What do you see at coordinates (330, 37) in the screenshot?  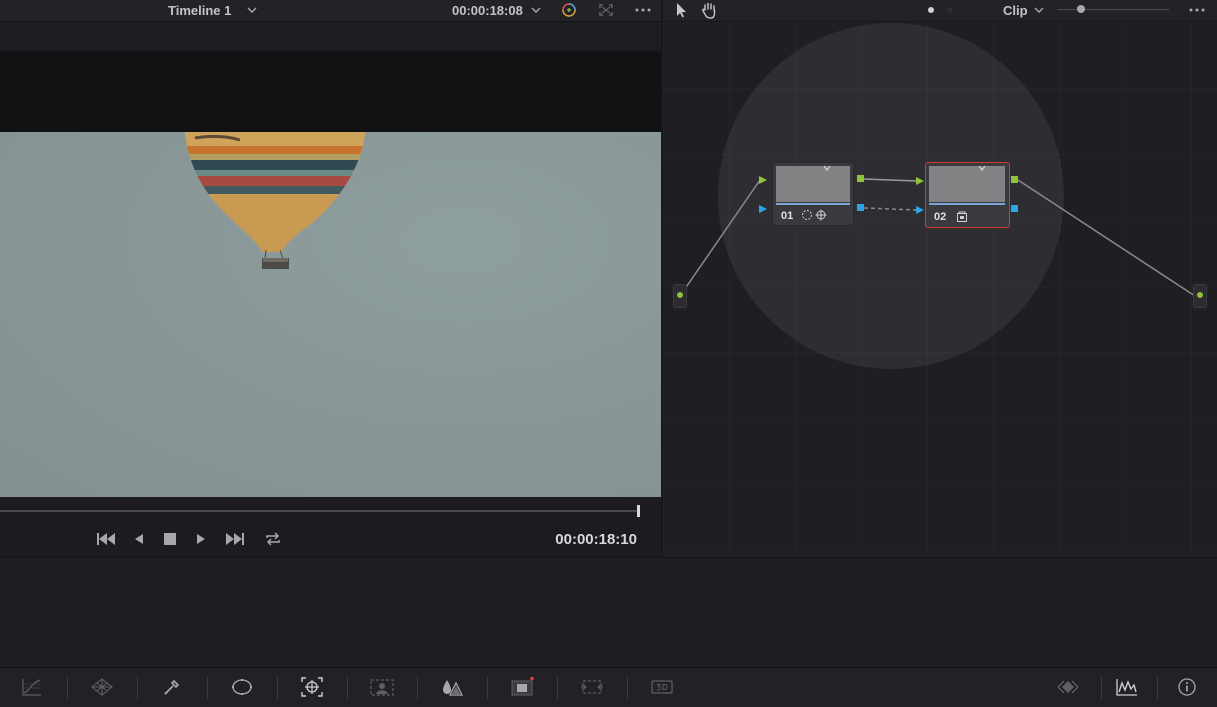 I see `viewer-subbar` at bounding box center [330, 37].